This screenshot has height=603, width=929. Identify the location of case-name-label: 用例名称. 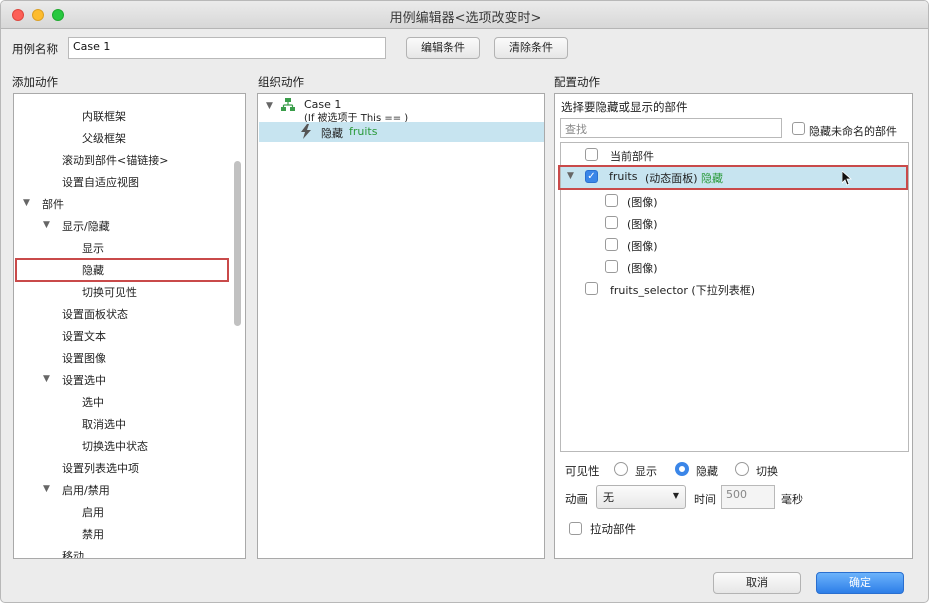
(35, 49).